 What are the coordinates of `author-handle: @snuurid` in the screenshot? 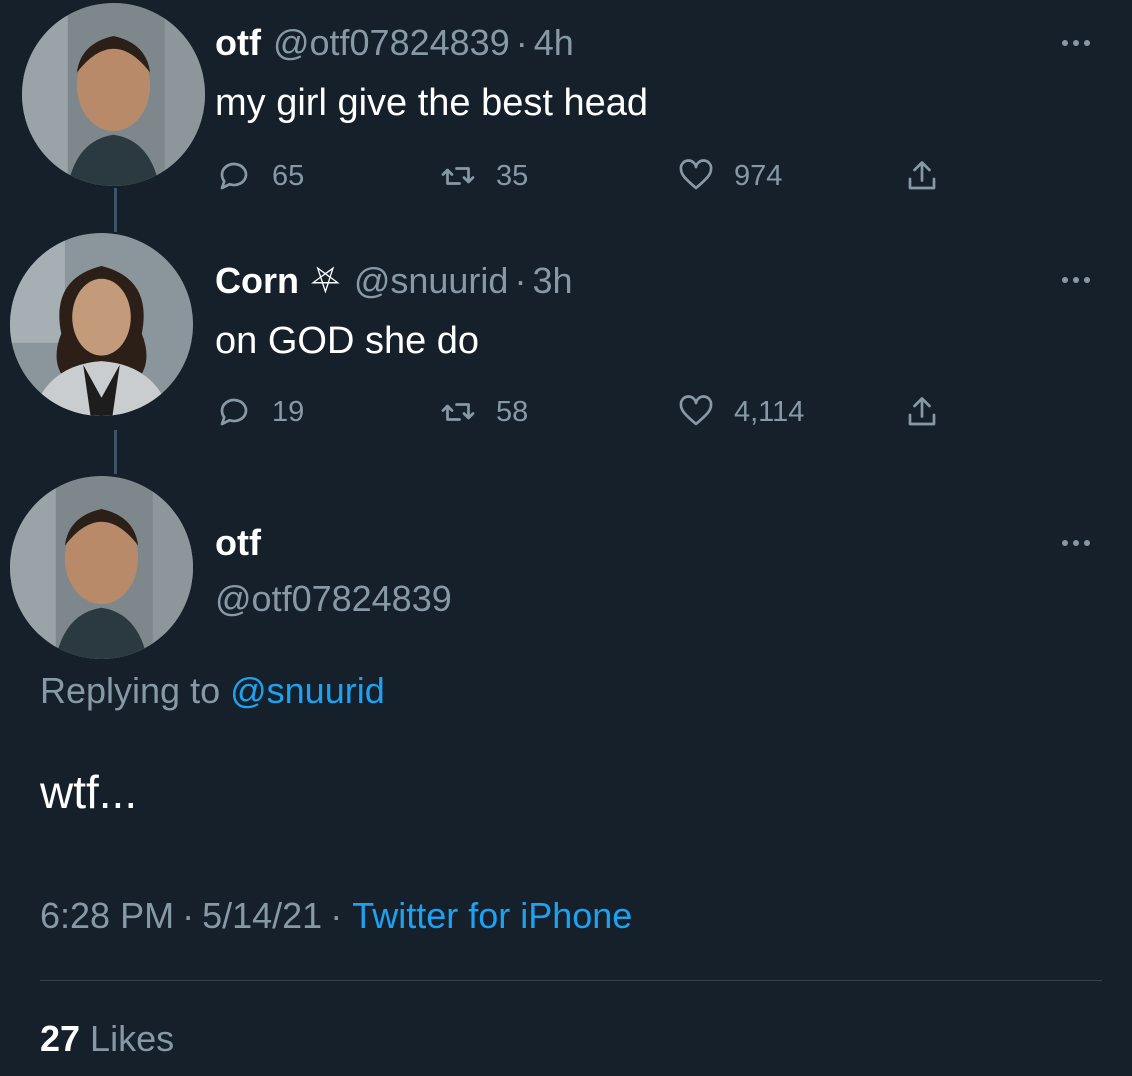 It's located at (431, 281).